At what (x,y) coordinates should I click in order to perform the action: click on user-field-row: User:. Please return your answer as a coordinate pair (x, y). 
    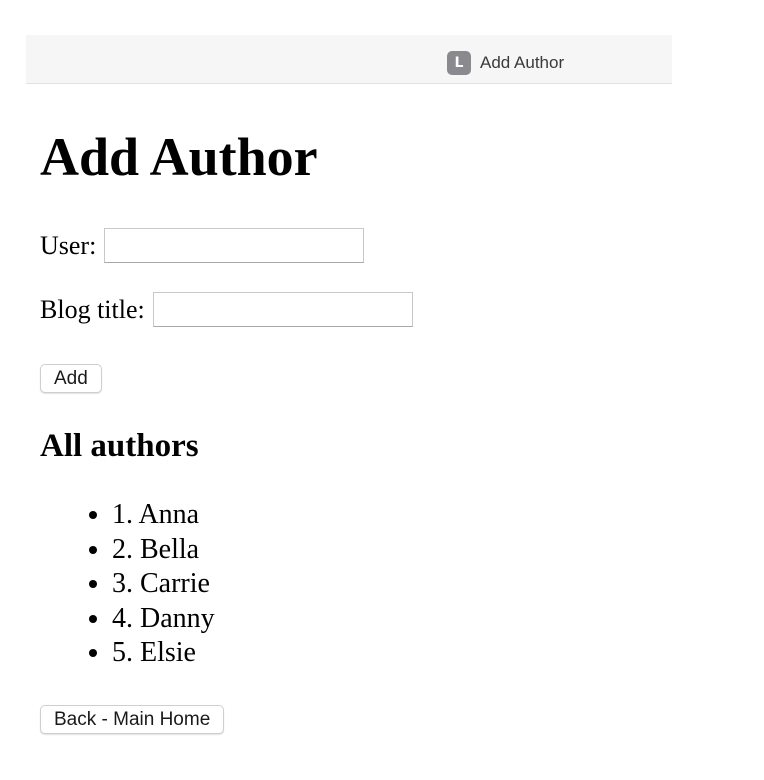
    Looking at the image, I should click on (202, 245).